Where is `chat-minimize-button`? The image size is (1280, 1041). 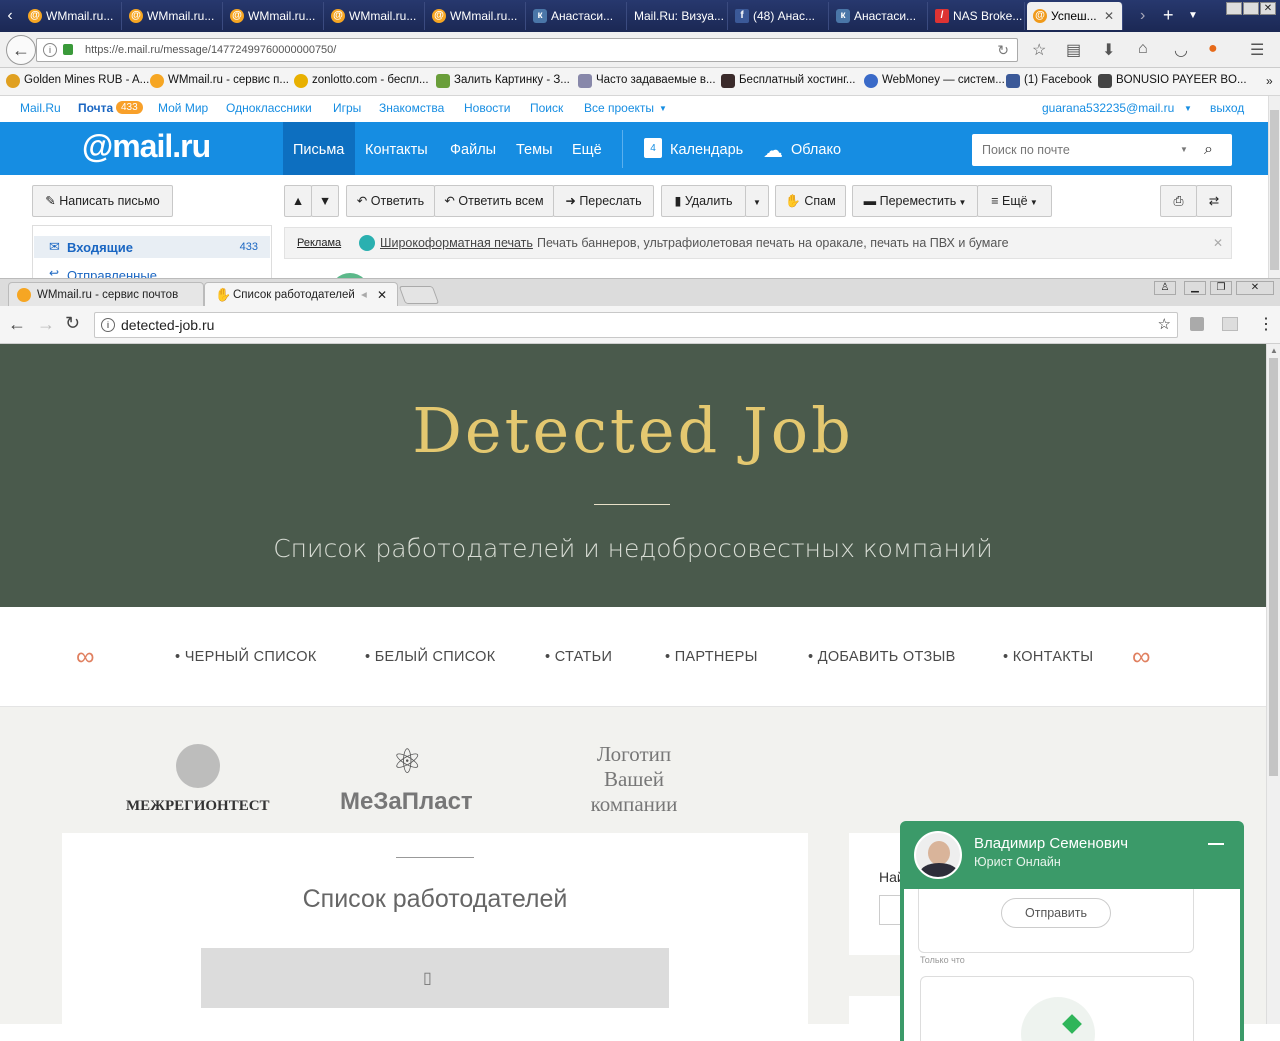
chat-minimize-button is located at coordinates (1216, 844).